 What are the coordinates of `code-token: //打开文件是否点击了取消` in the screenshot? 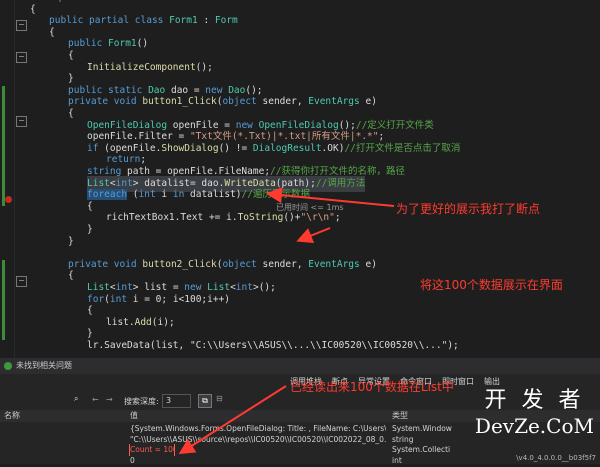 It's located at (402, 148).